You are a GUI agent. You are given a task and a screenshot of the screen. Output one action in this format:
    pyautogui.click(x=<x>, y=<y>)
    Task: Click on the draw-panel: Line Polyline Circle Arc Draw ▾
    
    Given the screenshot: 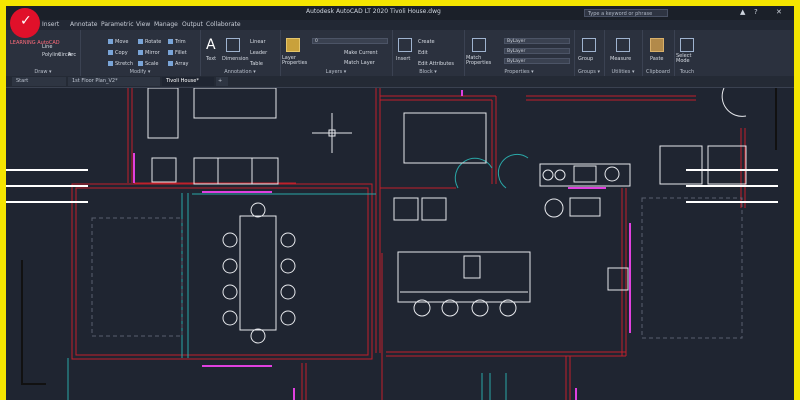 What is the action you would take?
    pyautogui.click(x=43, y=53)
    